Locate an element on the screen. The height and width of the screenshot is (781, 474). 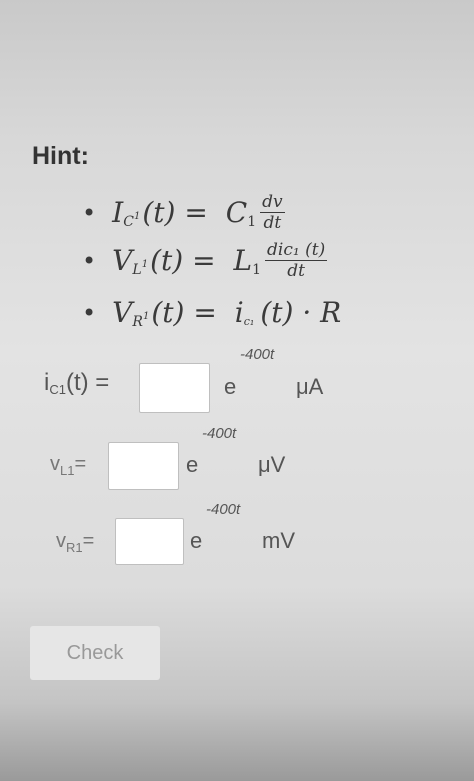
vr1-unit: mV is located at coordinates (278, 540).